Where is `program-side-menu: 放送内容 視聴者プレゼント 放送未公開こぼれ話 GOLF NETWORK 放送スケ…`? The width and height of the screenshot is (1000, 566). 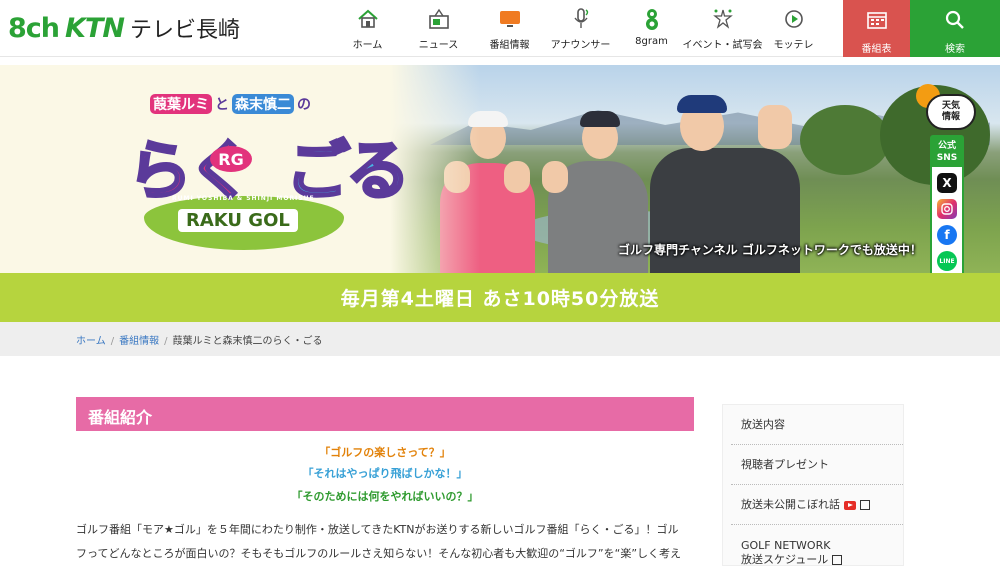 program-side-menu: 放送内容 視聴者プレゼント 放送未公開こぼれ話 GOLF NETWORK 放送スケ… is located at coordinates (813, 485).